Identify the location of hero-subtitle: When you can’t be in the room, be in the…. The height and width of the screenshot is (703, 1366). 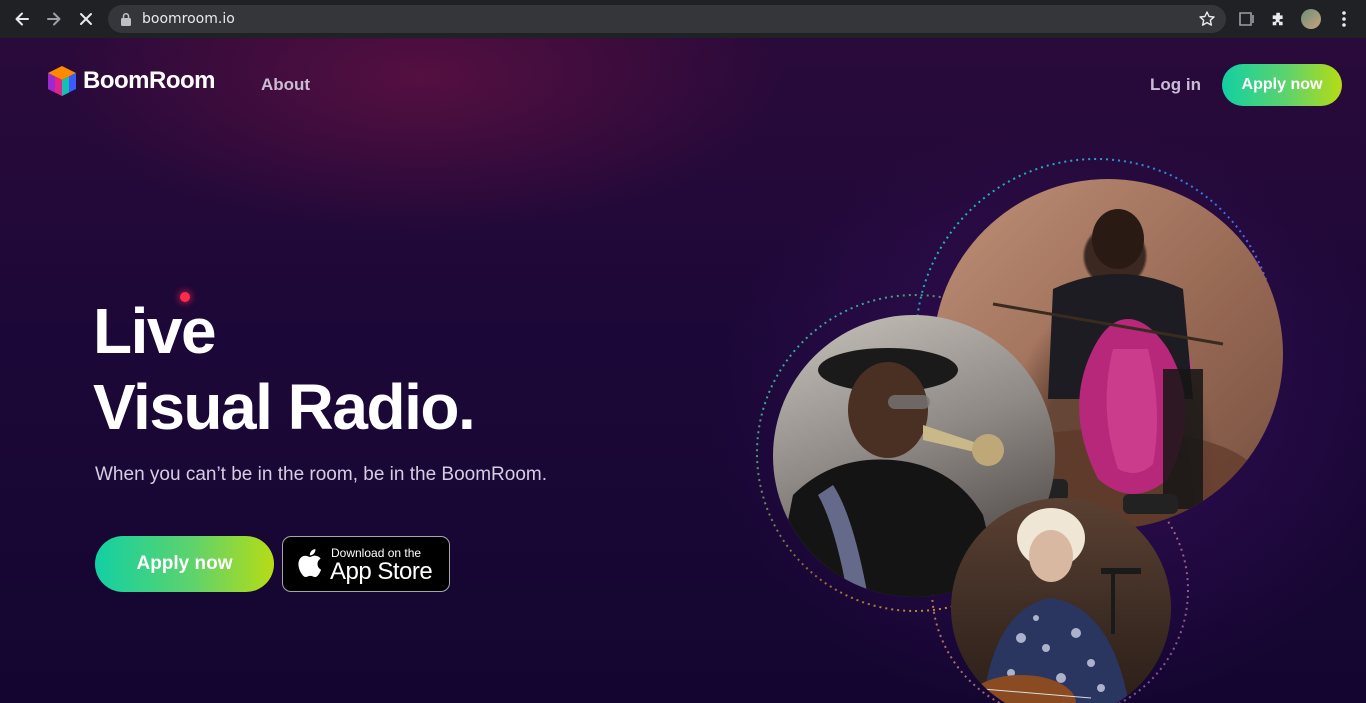
(321, 474).